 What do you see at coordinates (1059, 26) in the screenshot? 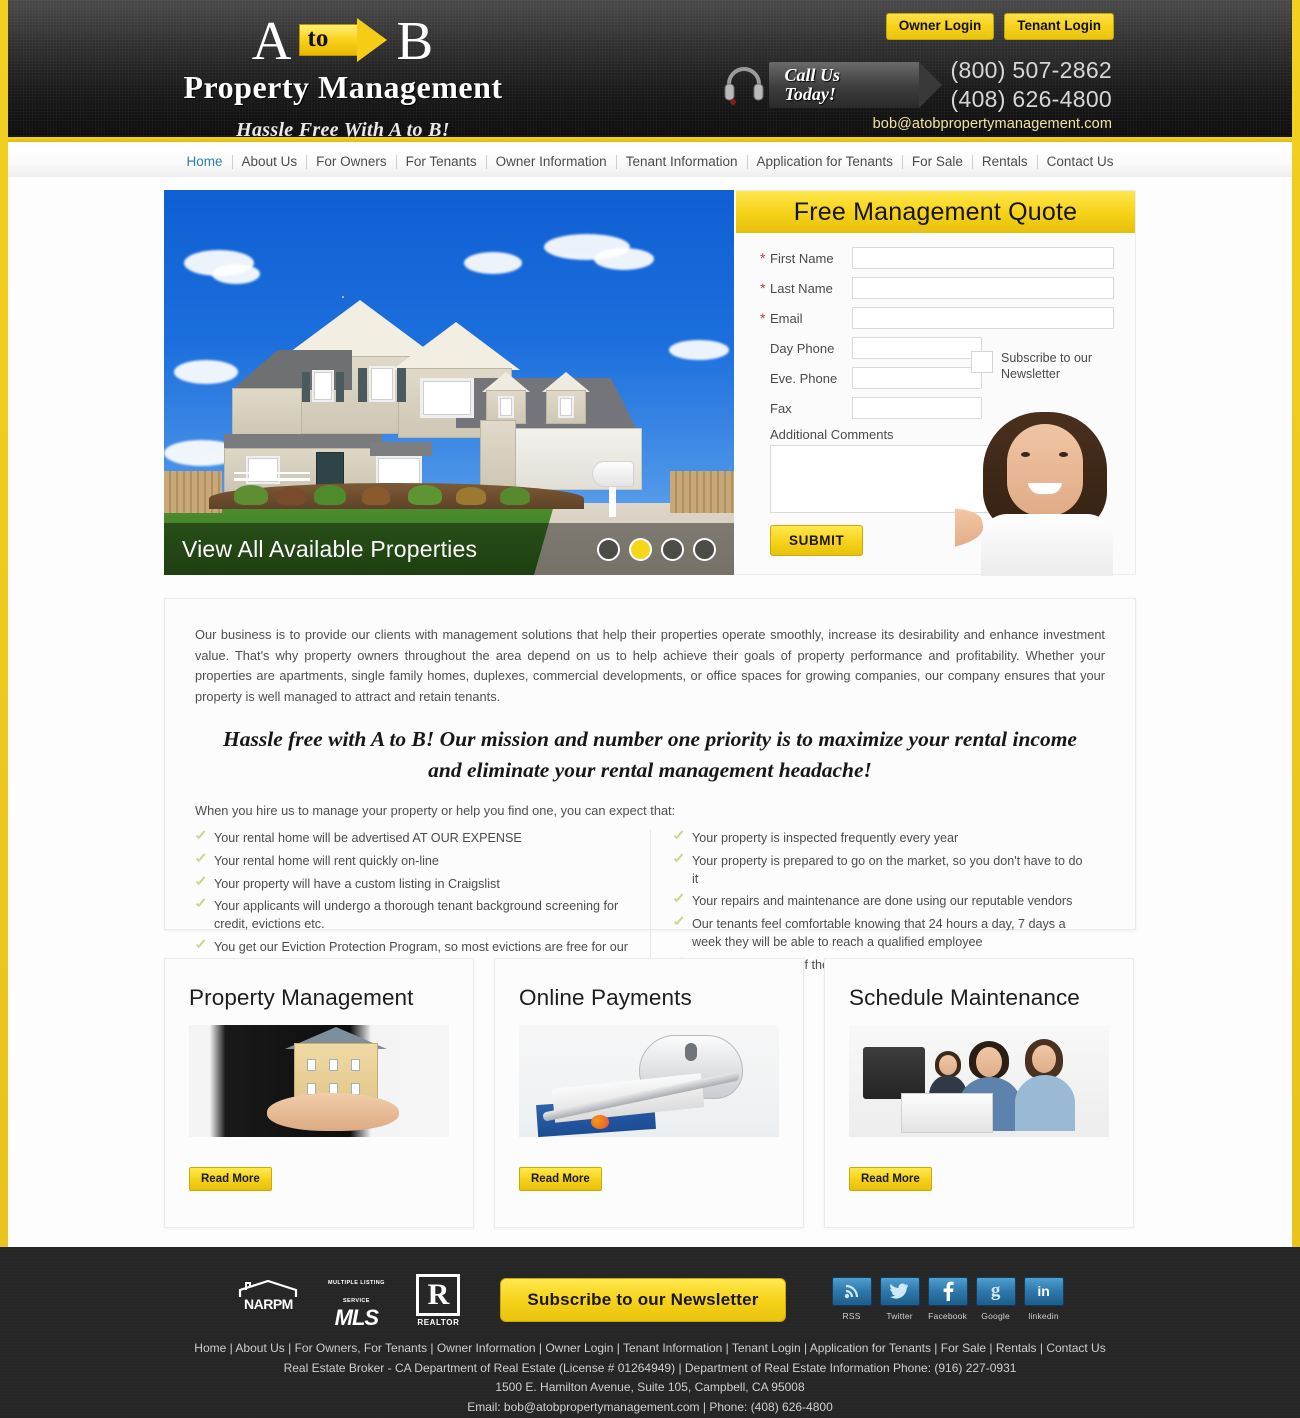
I see `tenant-login-button: Tenant Login` at bounding box center [1059, 26].